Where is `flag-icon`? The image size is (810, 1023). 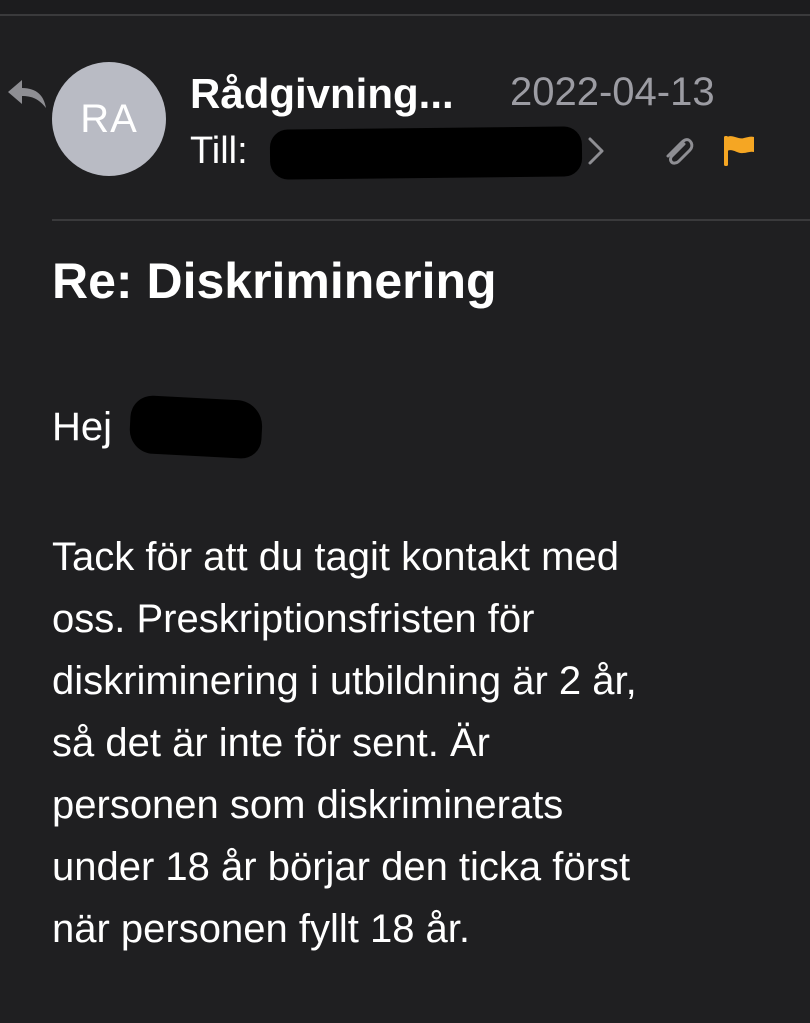 flag-icon is located at coordinates (739, 151).